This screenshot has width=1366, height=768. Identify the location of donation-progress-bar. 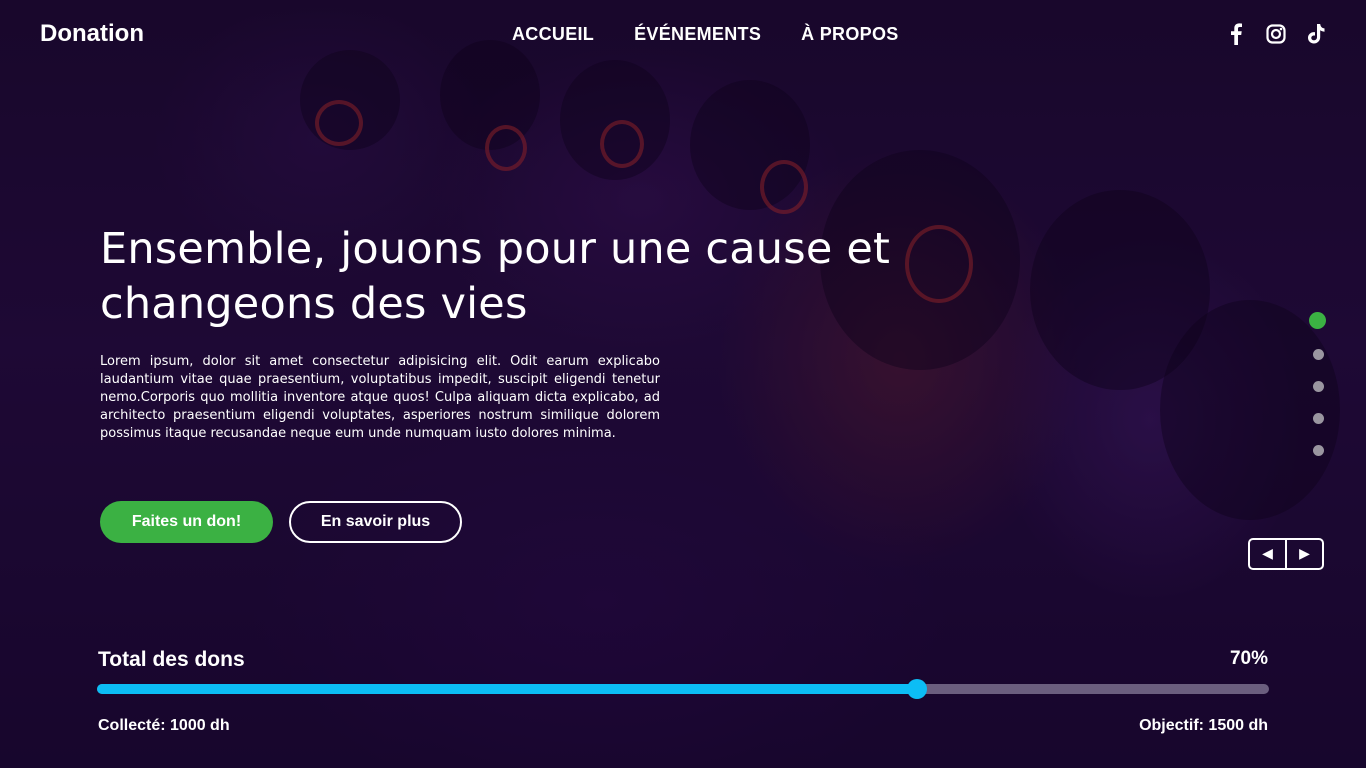
(683, 689).